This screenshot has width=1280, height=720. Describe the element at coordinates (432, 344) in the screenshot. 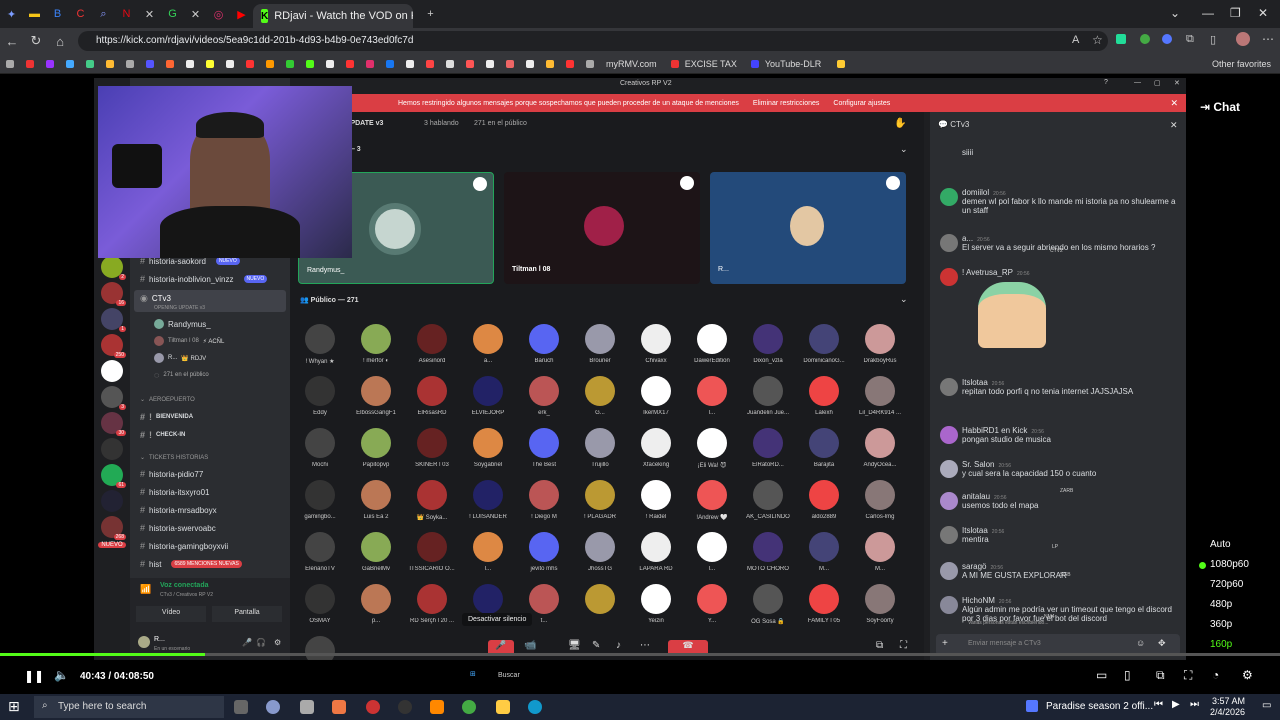

I see `audience-member: Asesinord` at that location.